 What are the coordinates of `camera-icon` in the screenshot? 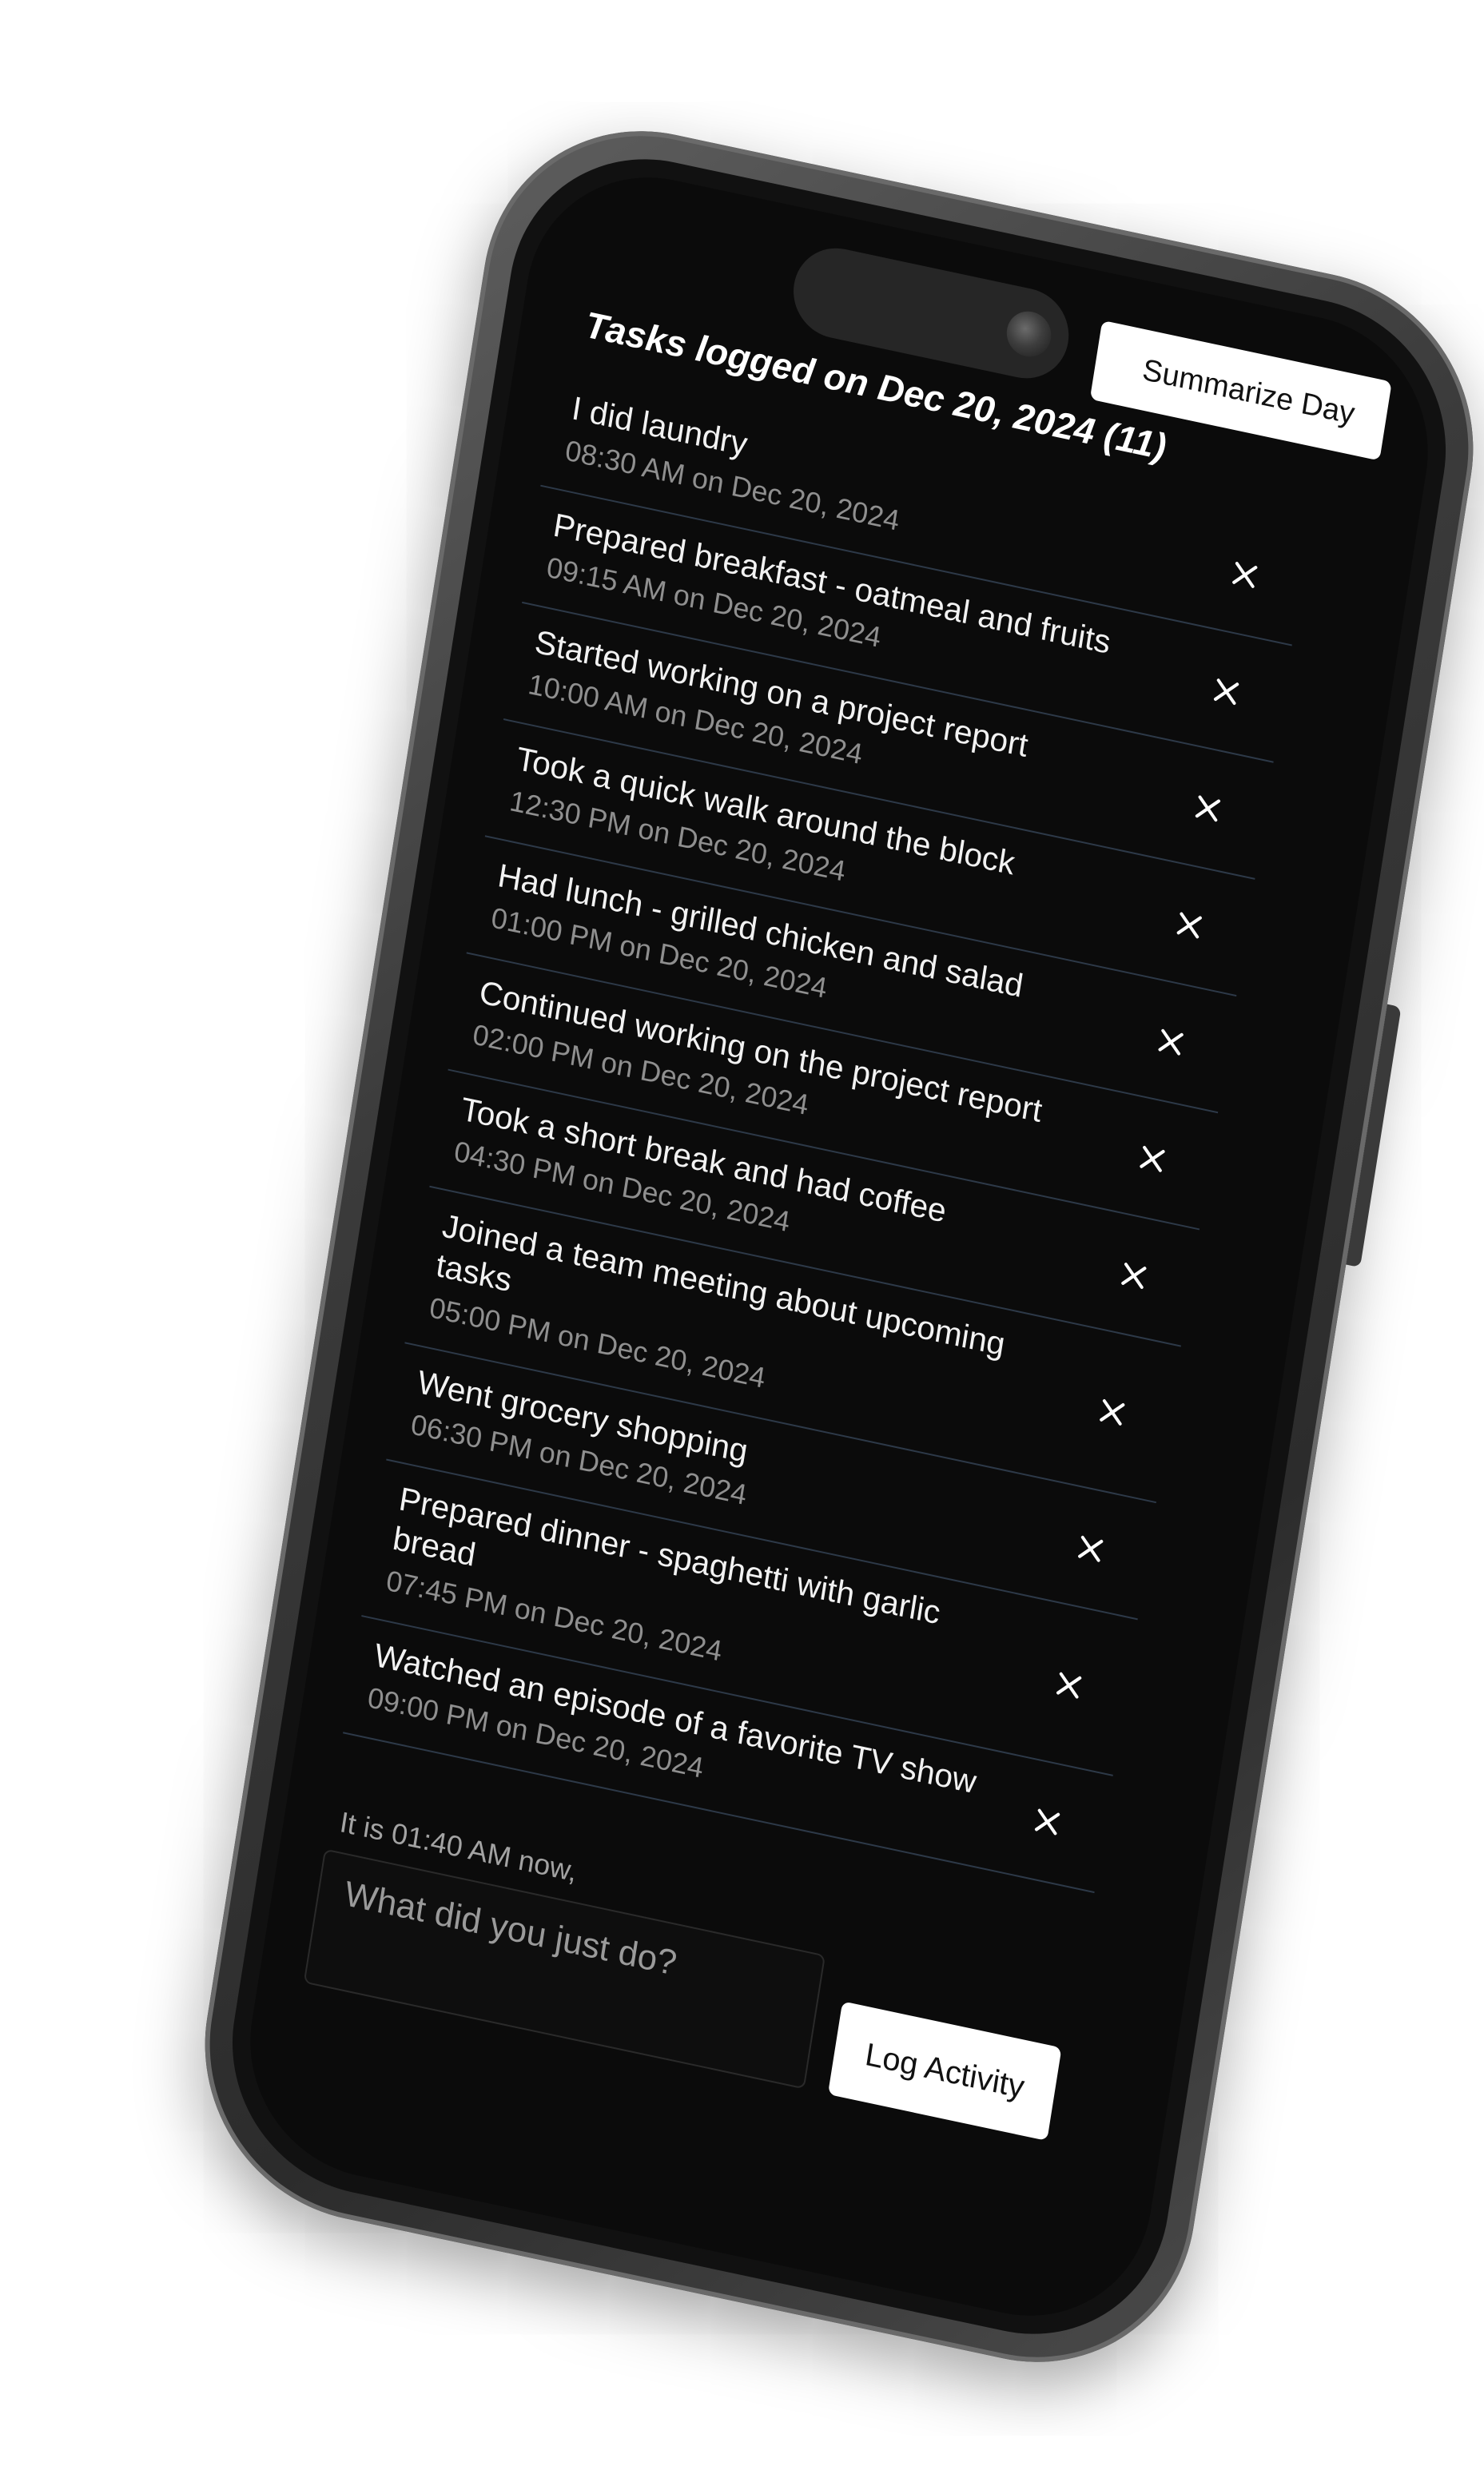 It's located at (1029, 334).